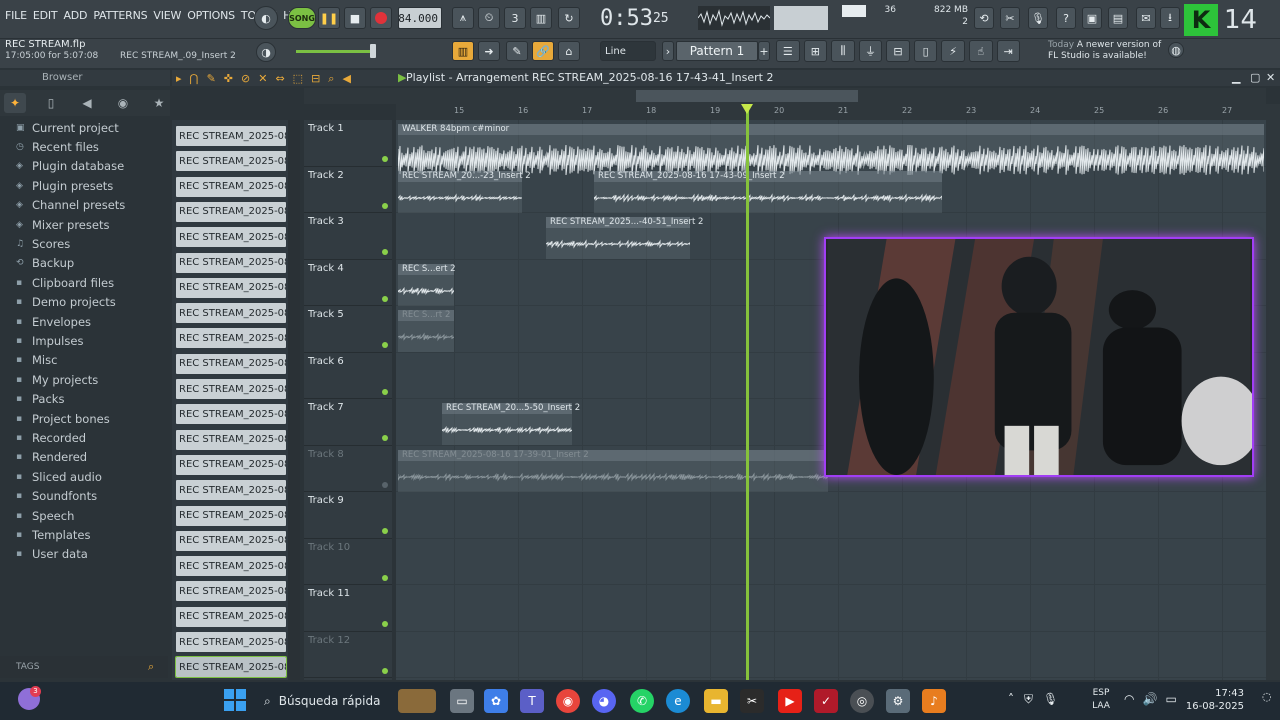 Image resolution: width=1280 pixels, height=720 pixels. Describe the element at coordinates (1028, 701) in the screenshot. I see `shield-icon: ⛨` at that location.